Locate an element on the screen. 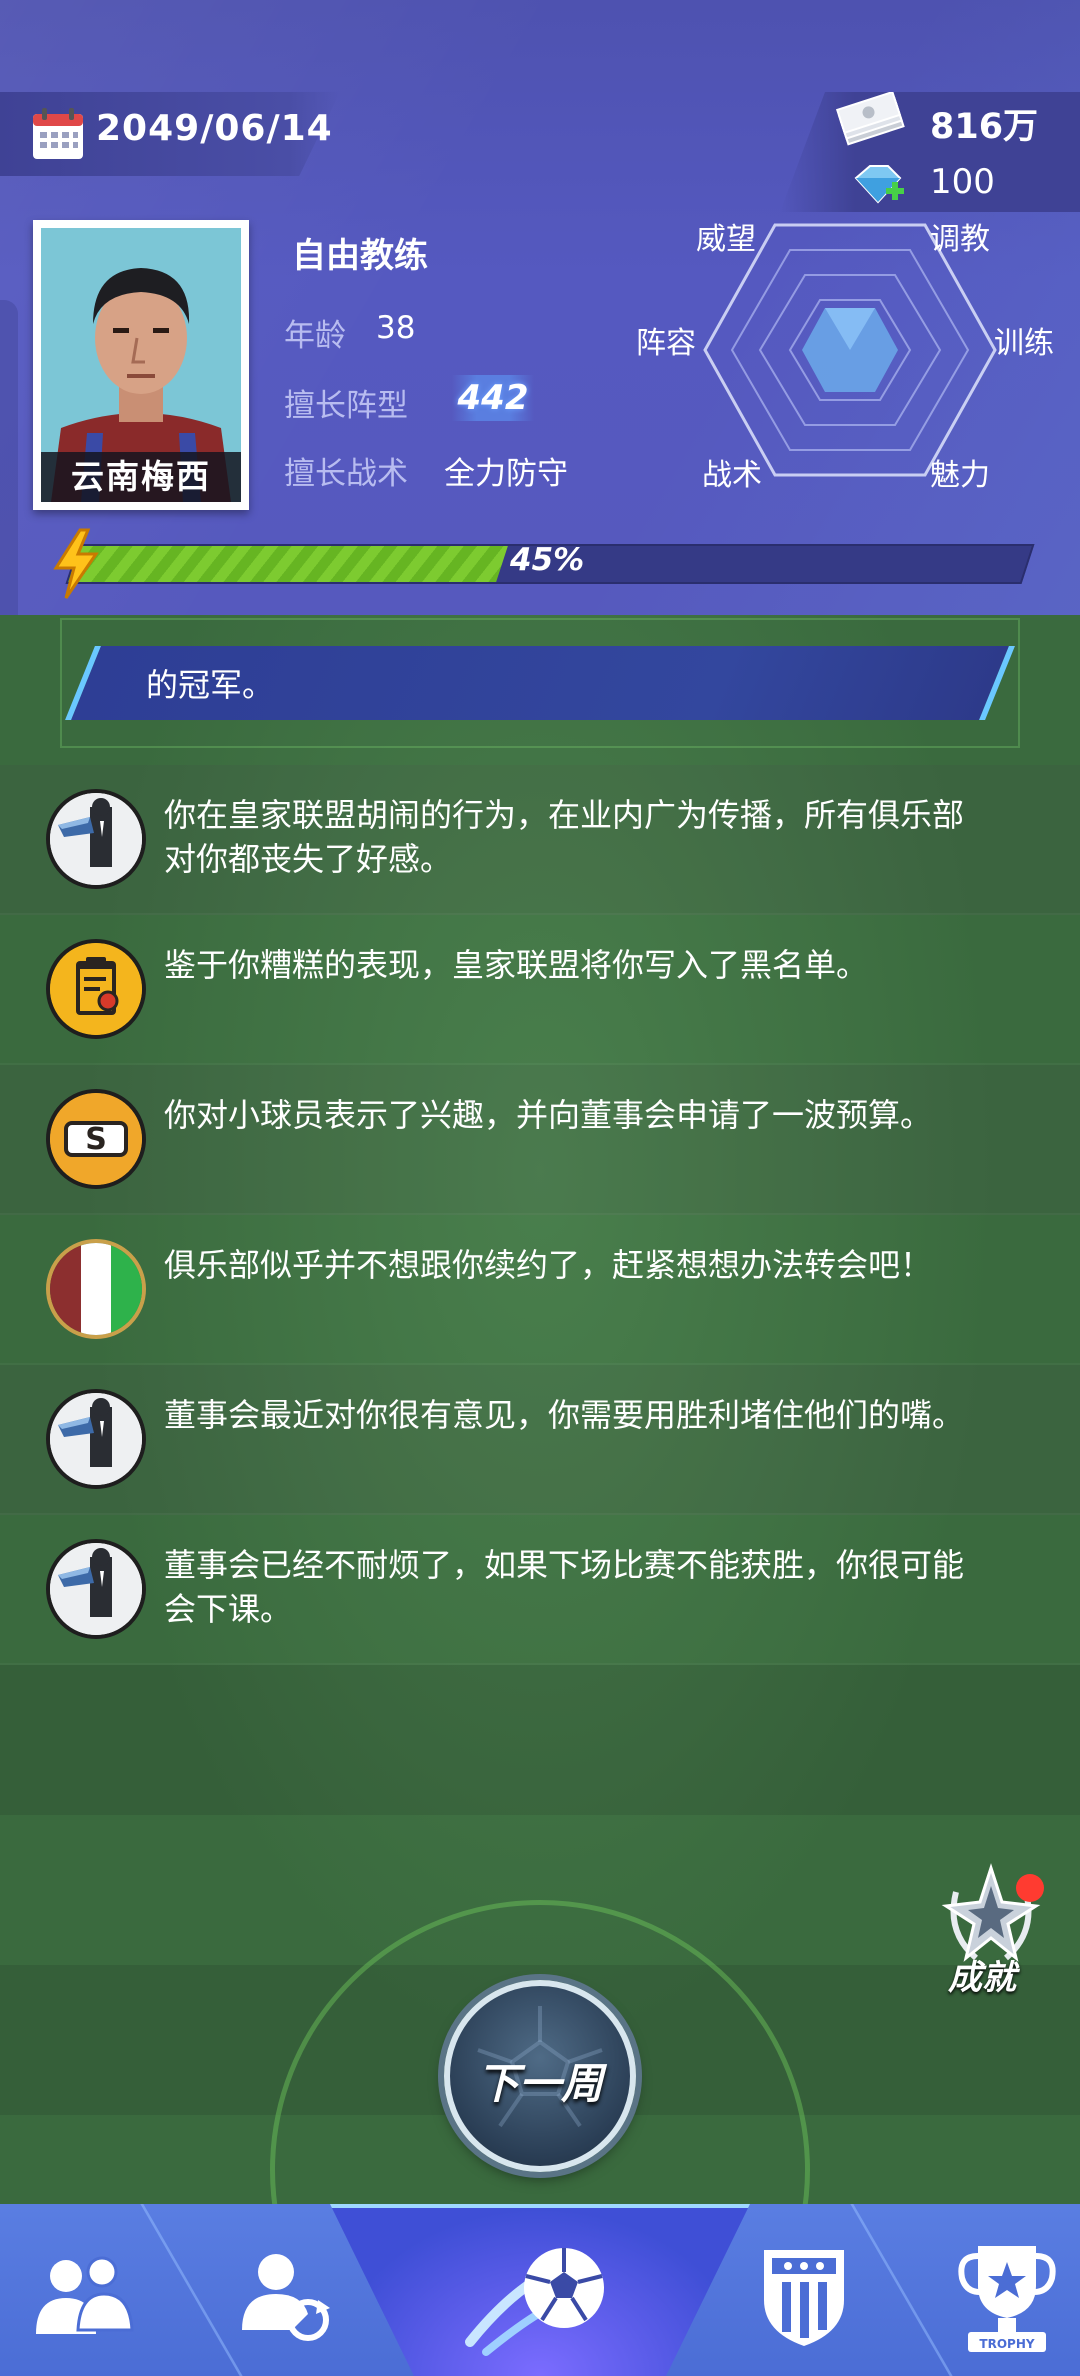 This screenshot has width=1080, height=2376. news-text: 你在皇家联盟胡闹的行为，在业内广为传播，所有俱乐部对你都丧失了好感。 is located at coordinates (564, 837).